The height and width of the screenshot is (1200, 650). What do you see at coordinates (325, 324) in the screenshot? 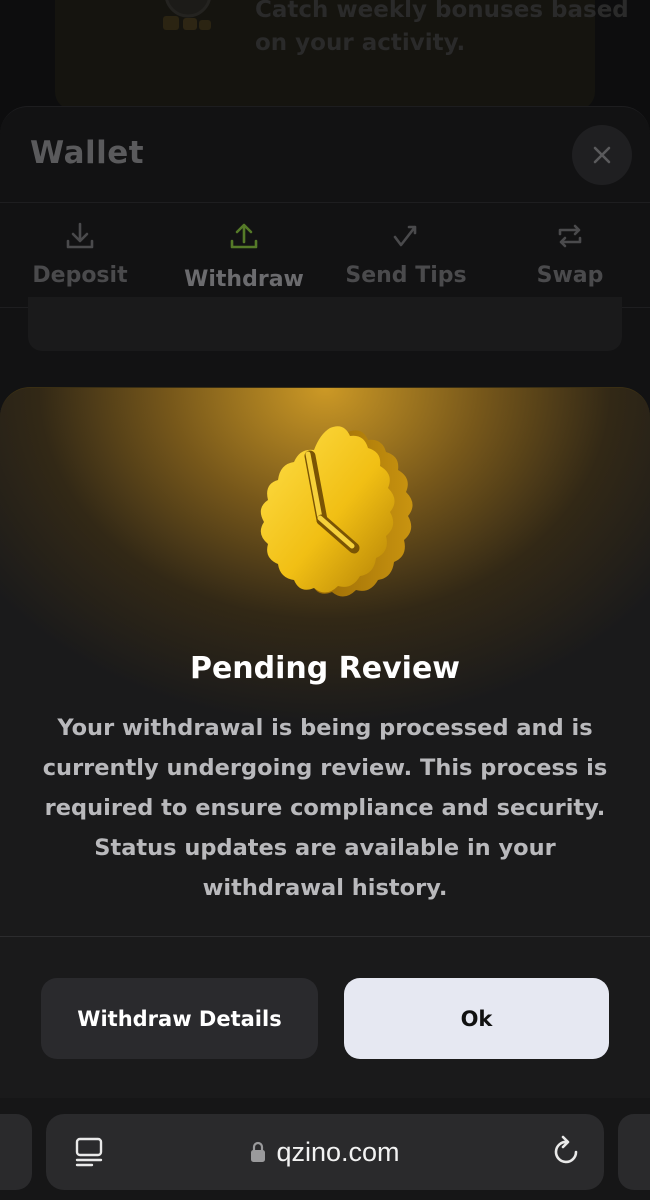
I see `wallet-content-card` at bounding box center [325, 324].